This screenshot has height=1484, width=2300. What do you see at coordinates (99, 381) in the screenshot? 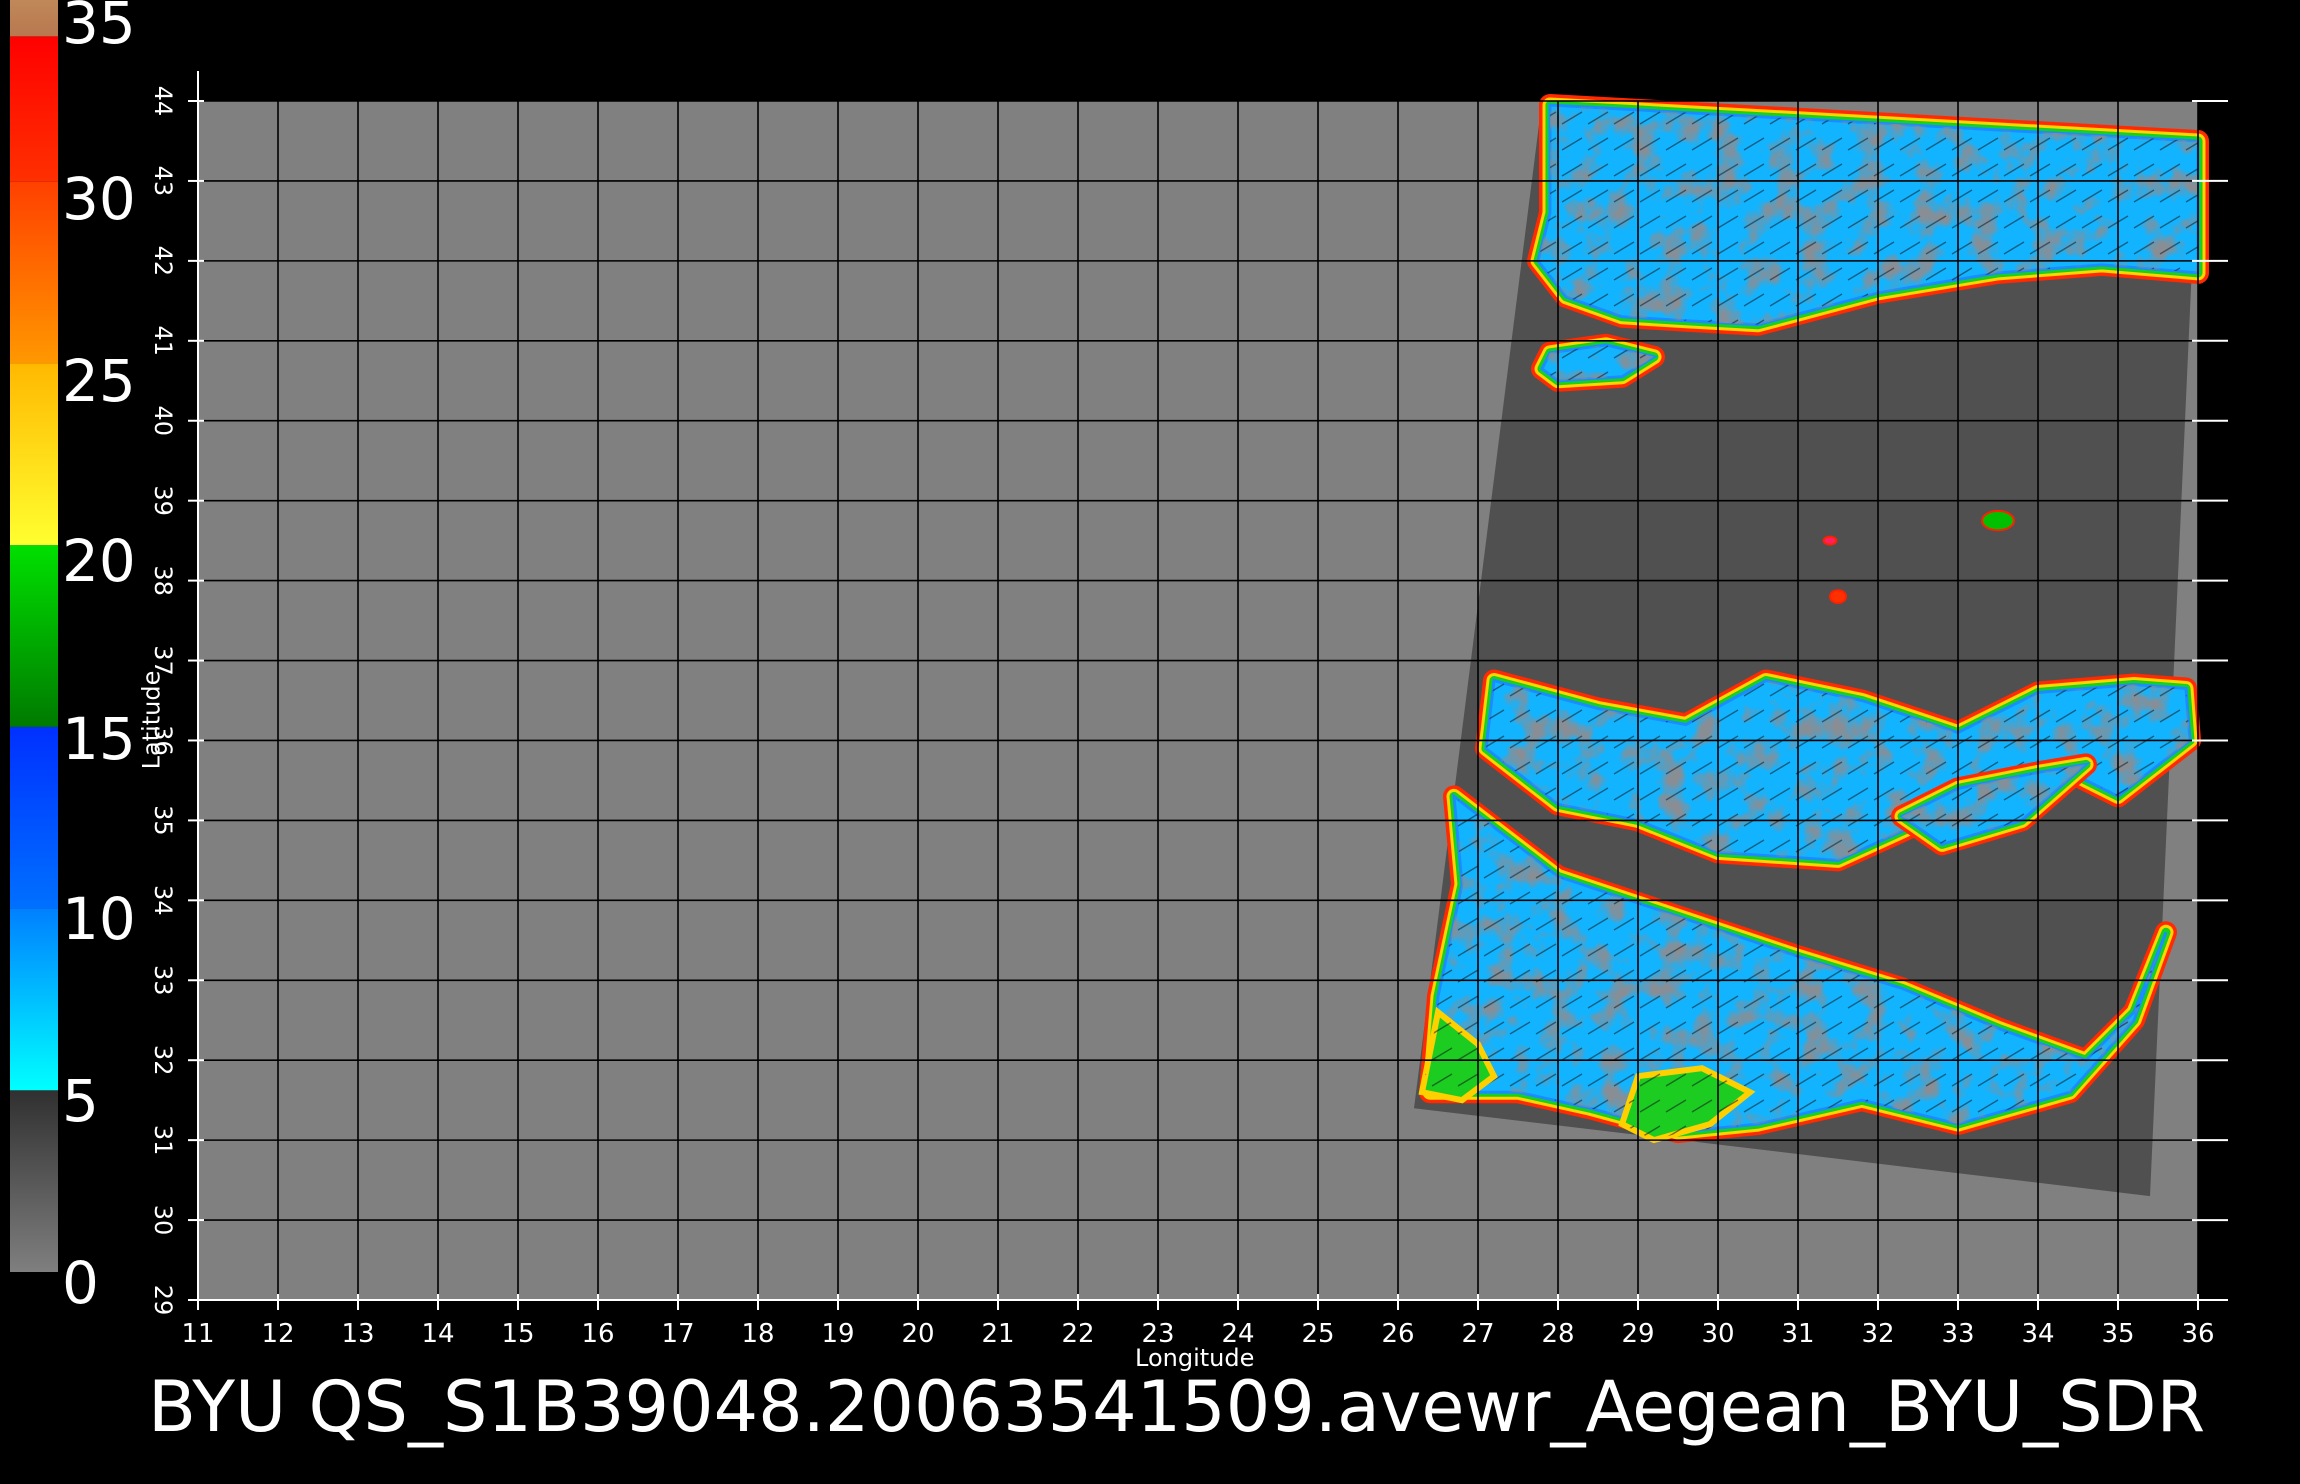
I see `colorbar-label-25: 25` at bounding box center [99, 381].